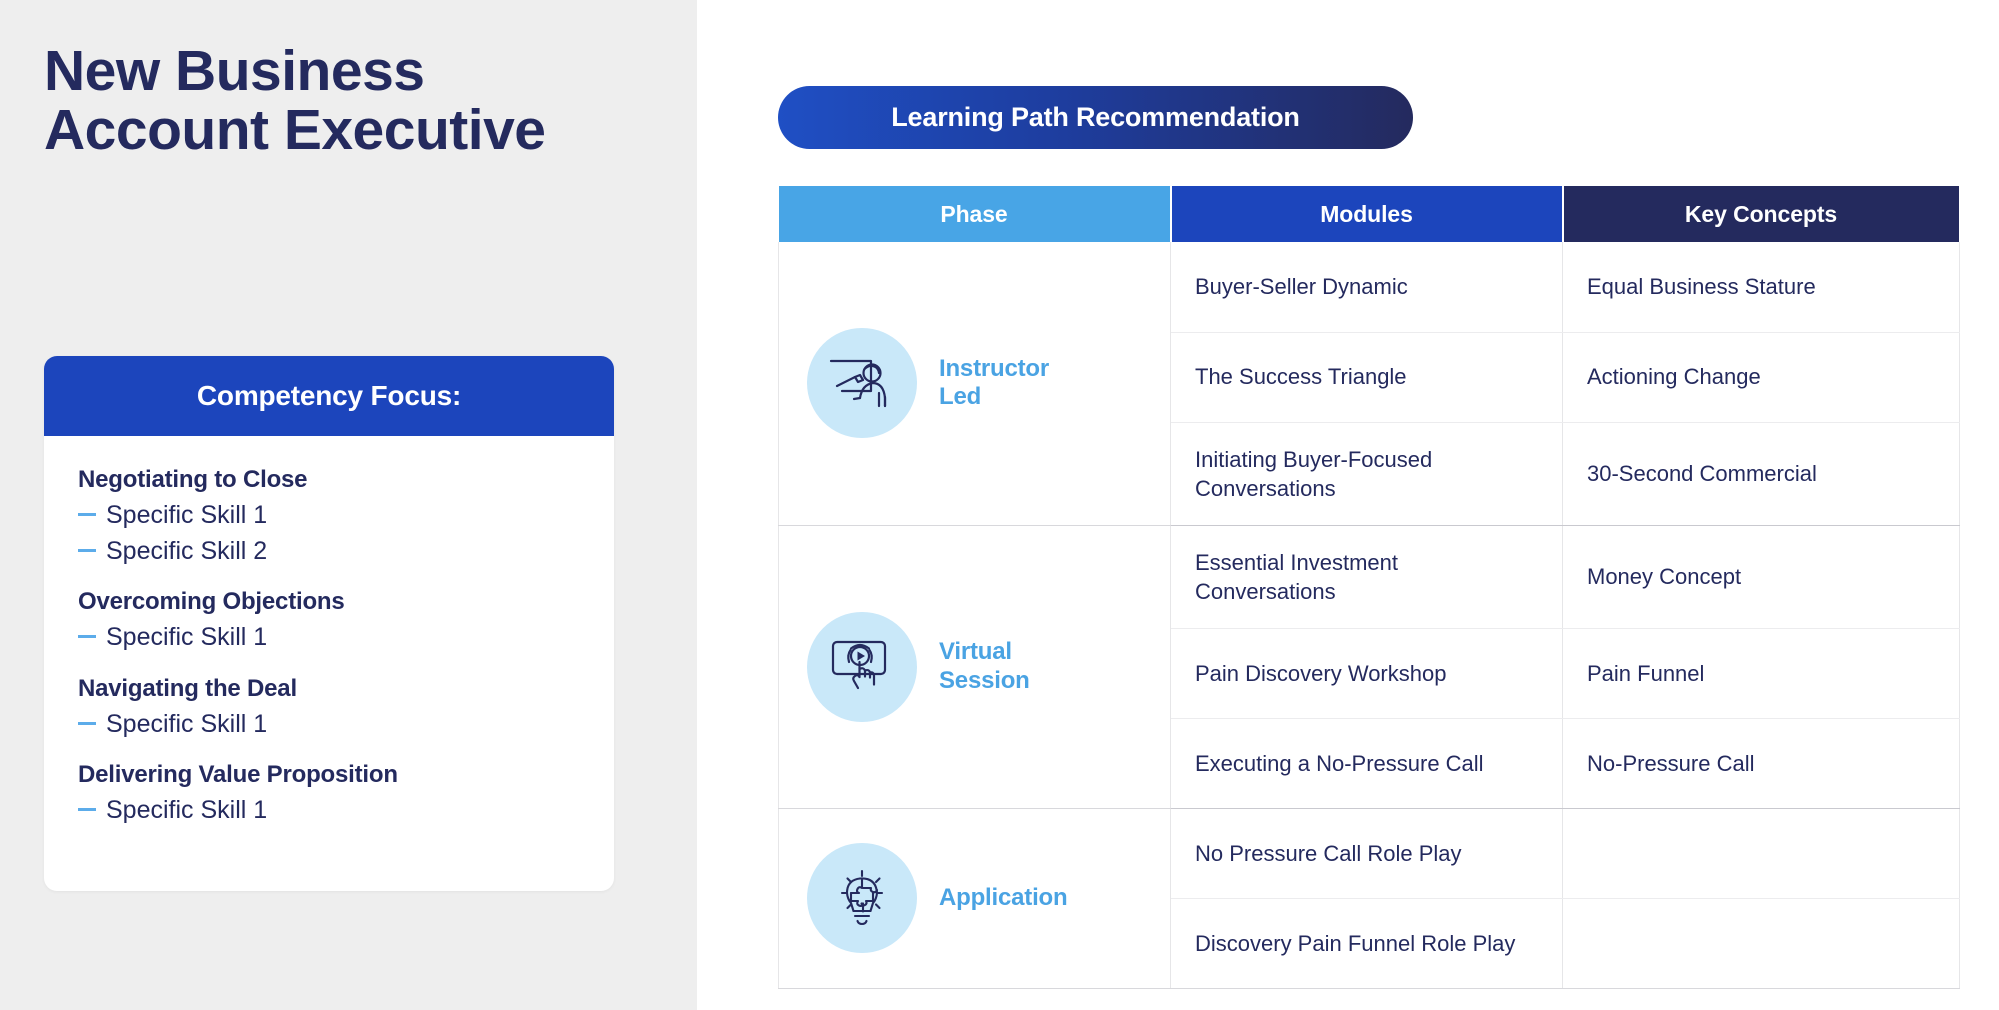  What do you see at coordinates (975, 214) in the screenshot?
I see `column-header-phase: Phase` at bounding box center [975, 214].